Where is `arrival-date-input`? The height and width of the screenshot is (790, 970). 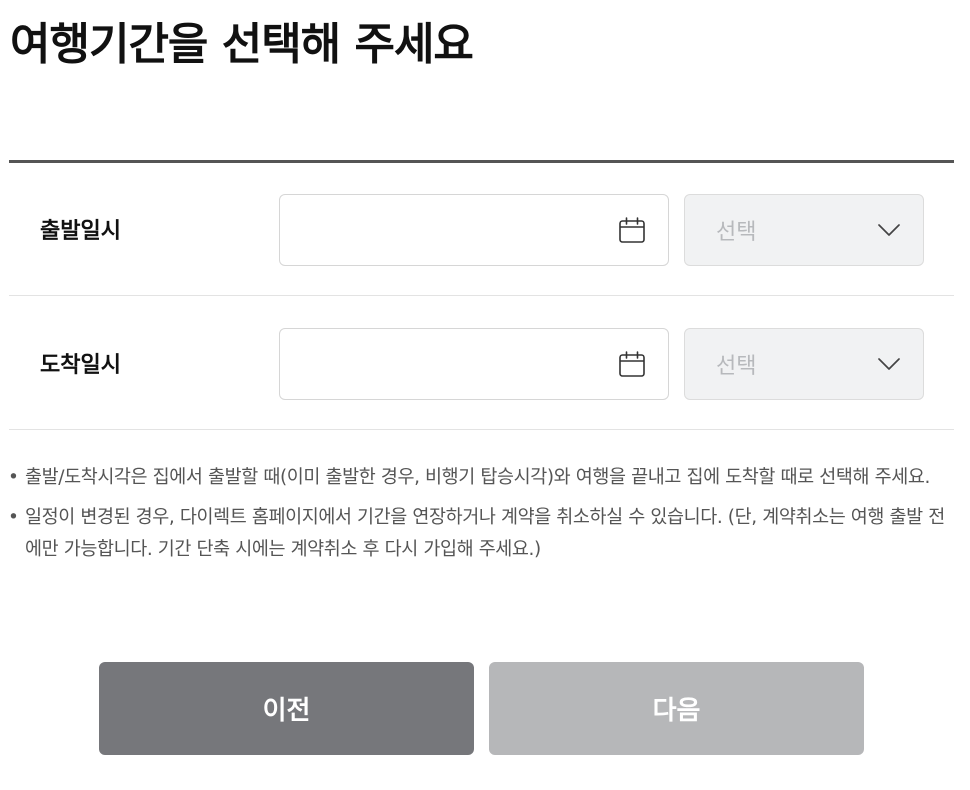 arrival-date-input is located at coordinates (445, 364).